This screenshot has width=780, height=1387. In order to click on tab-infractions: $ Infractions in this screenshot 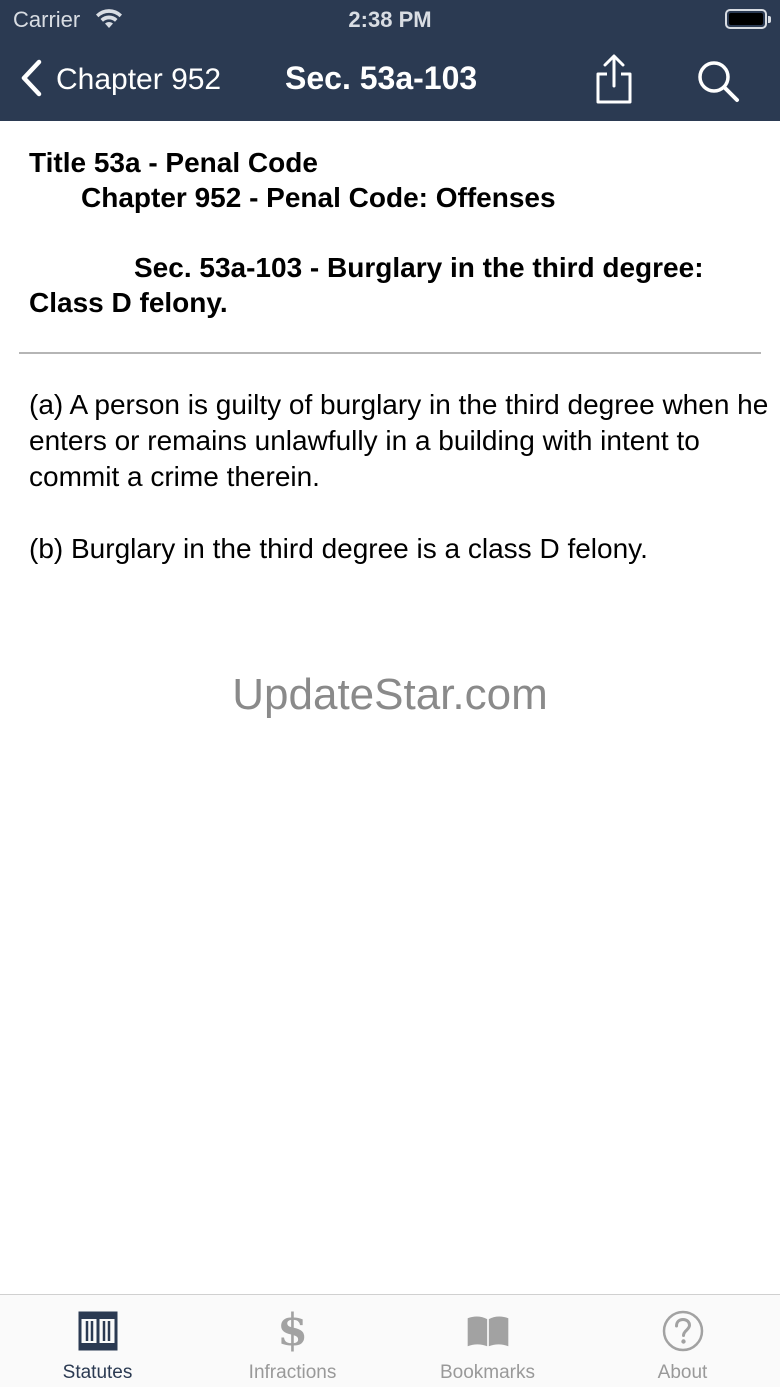, I will do `click(292, 1341)`.